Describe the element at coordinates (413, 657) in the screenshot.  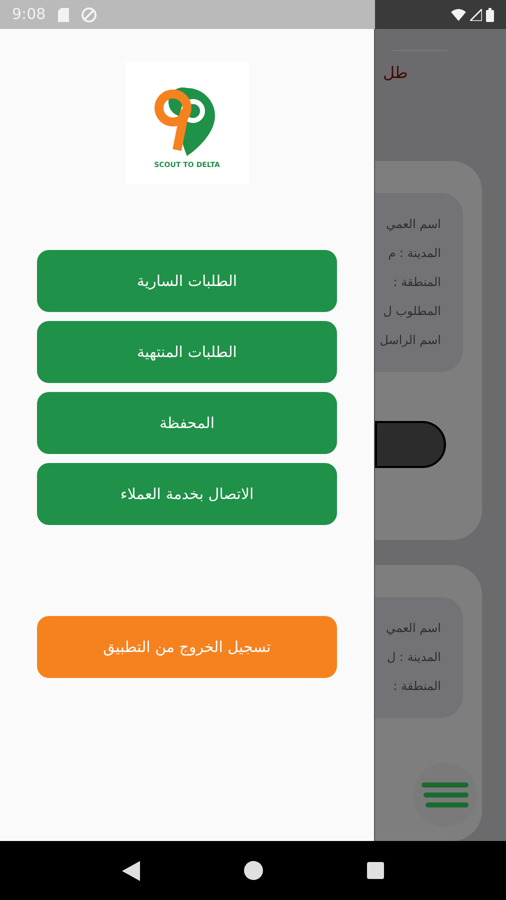
I see `detail-text: المدينة : ل` at that location.